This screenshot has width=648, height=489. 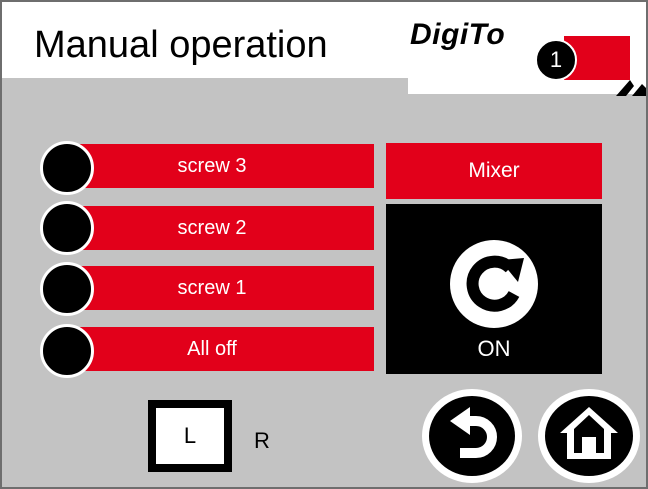 What do you see at coordinates (212, 288) in the screenshot?
I see `screw-1-label: screw 1` at bounding box center [212, 288].